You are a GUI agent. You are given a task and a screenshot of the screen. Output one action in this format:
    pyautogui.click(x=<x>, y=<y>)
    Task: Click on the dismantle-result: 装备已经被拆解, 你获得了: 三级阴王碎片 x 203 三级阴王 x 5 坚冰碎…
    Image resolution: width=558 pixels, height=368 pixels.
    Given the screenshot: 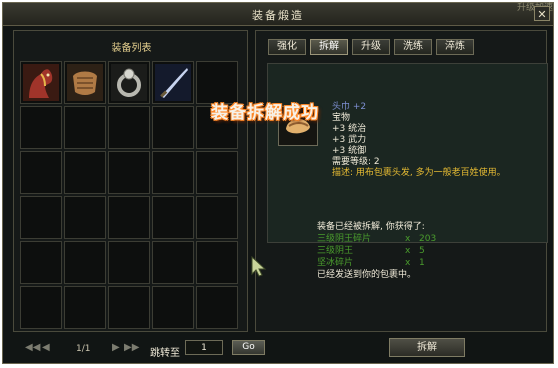 What is the action you would take?
    pyautogui.click(x=376, y=251)
    